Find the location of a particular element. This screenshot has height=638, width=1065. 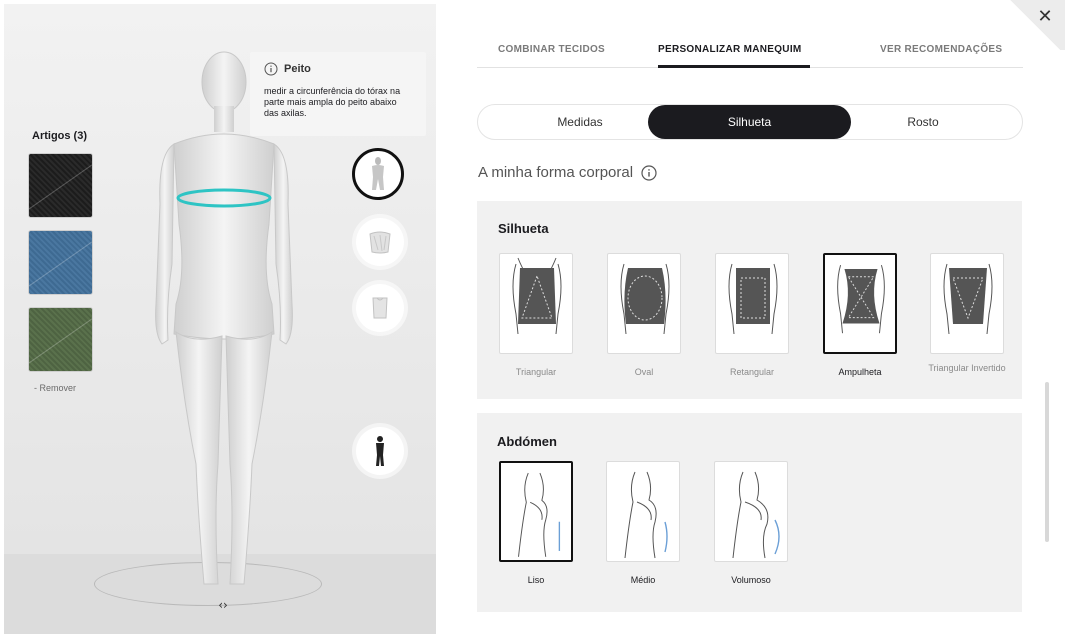

garment-icon is located at coordinates (380, 308).